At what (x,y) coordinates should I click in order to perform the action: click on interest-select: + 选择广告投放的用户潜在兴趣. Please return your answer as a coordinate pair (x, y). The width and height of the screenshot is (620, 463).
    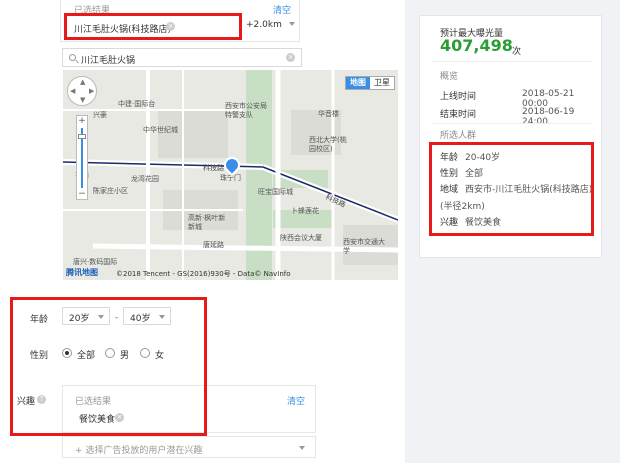
    Looking at the image, I should click on (189, 447).